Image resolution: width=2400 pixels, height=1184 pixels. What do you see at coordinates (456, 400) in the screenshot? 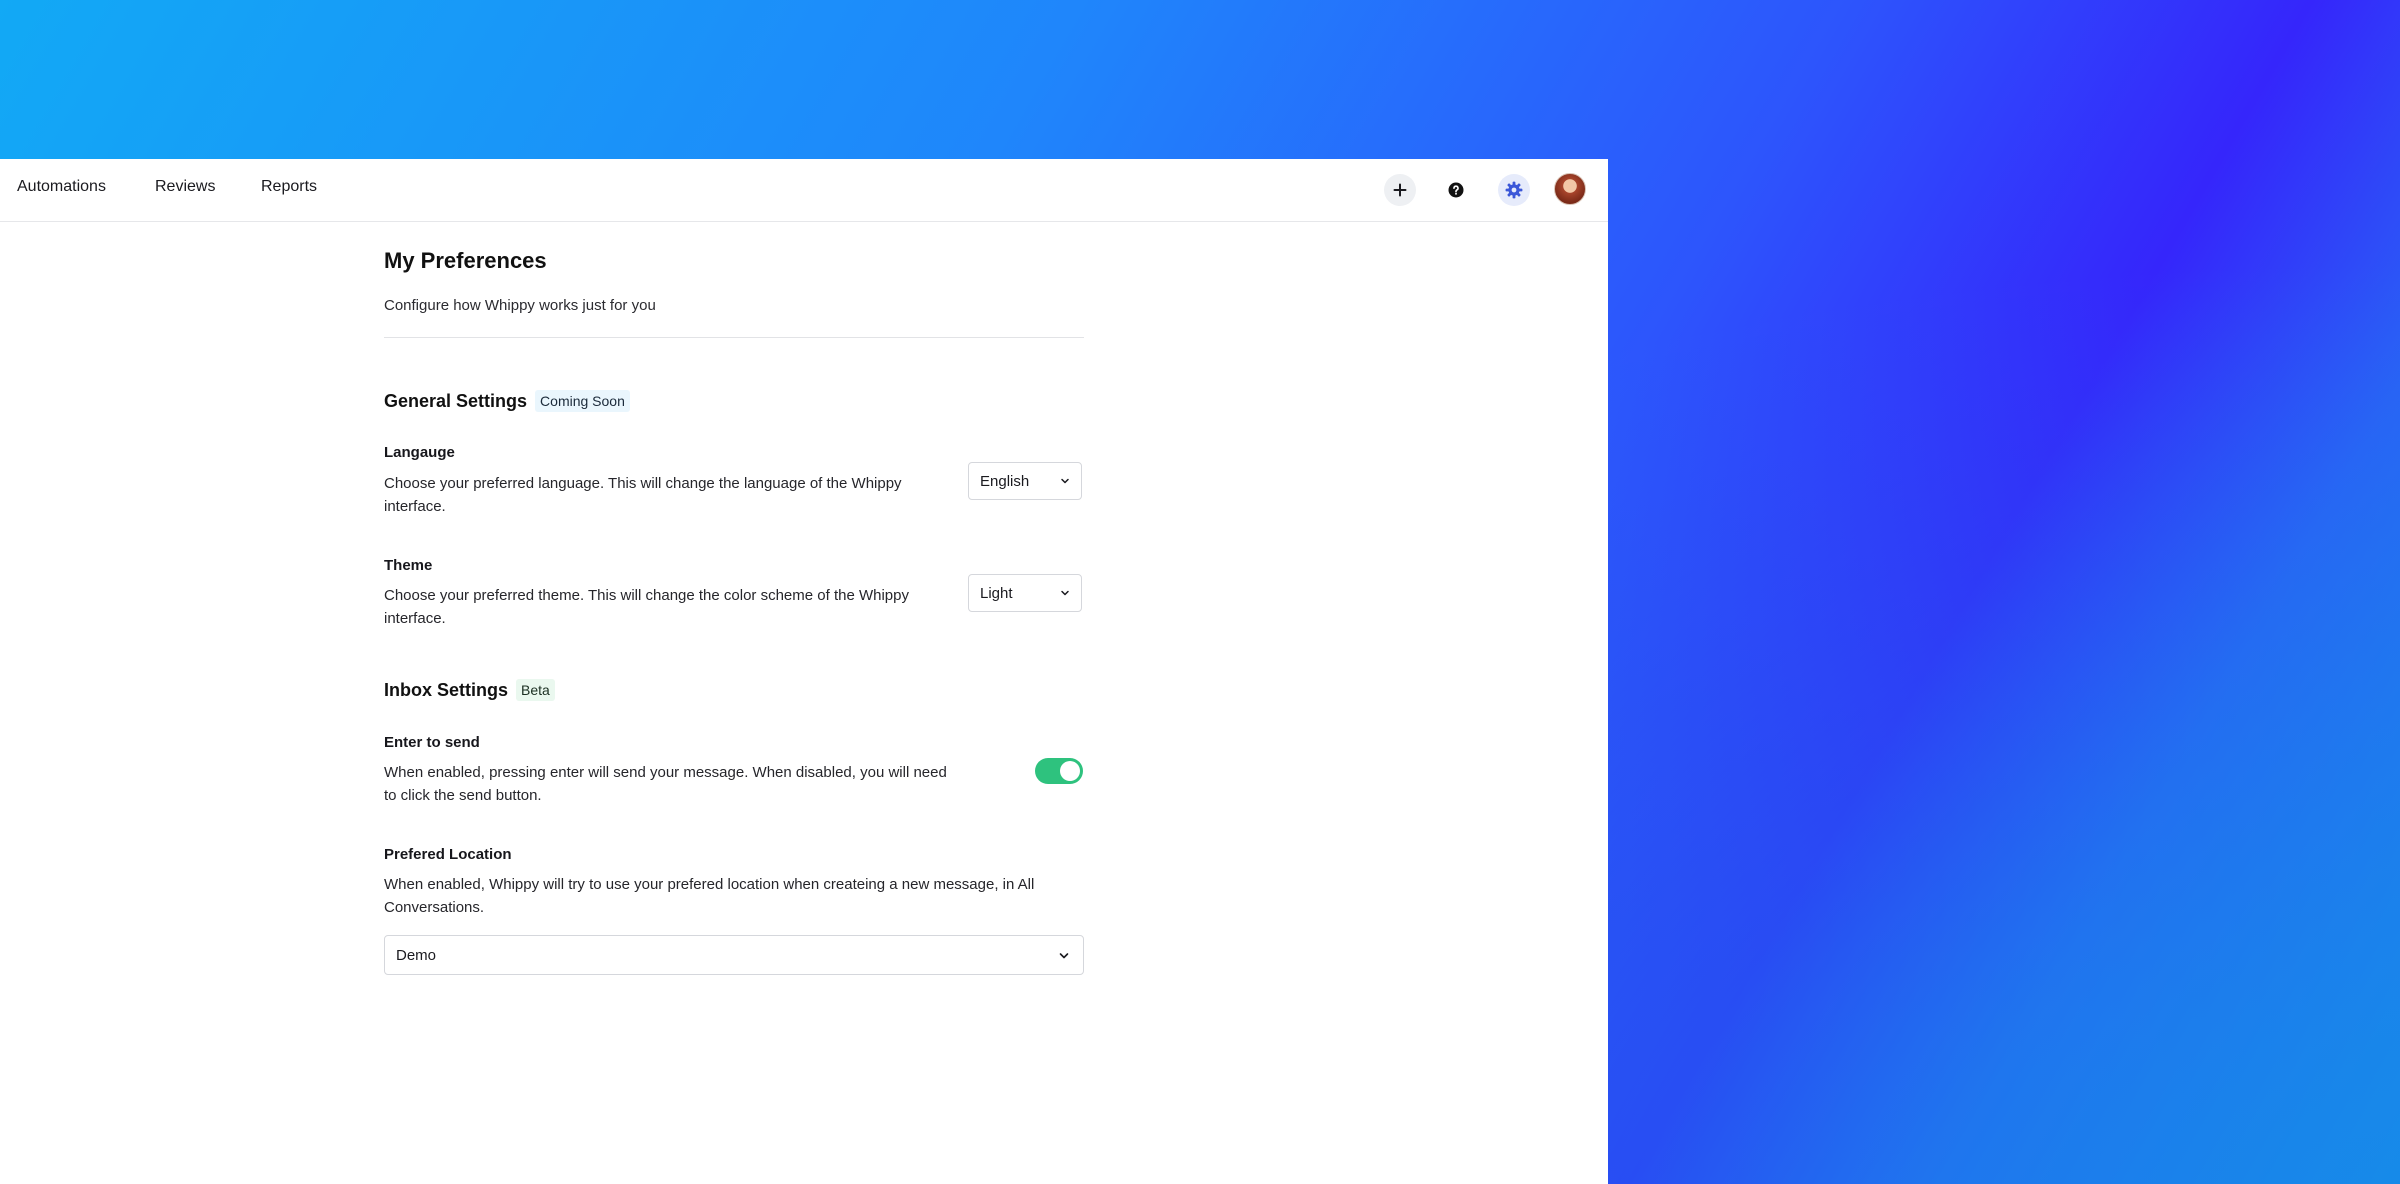
I see `general-settings-title: General Settings` at bounding box center [456, 400].